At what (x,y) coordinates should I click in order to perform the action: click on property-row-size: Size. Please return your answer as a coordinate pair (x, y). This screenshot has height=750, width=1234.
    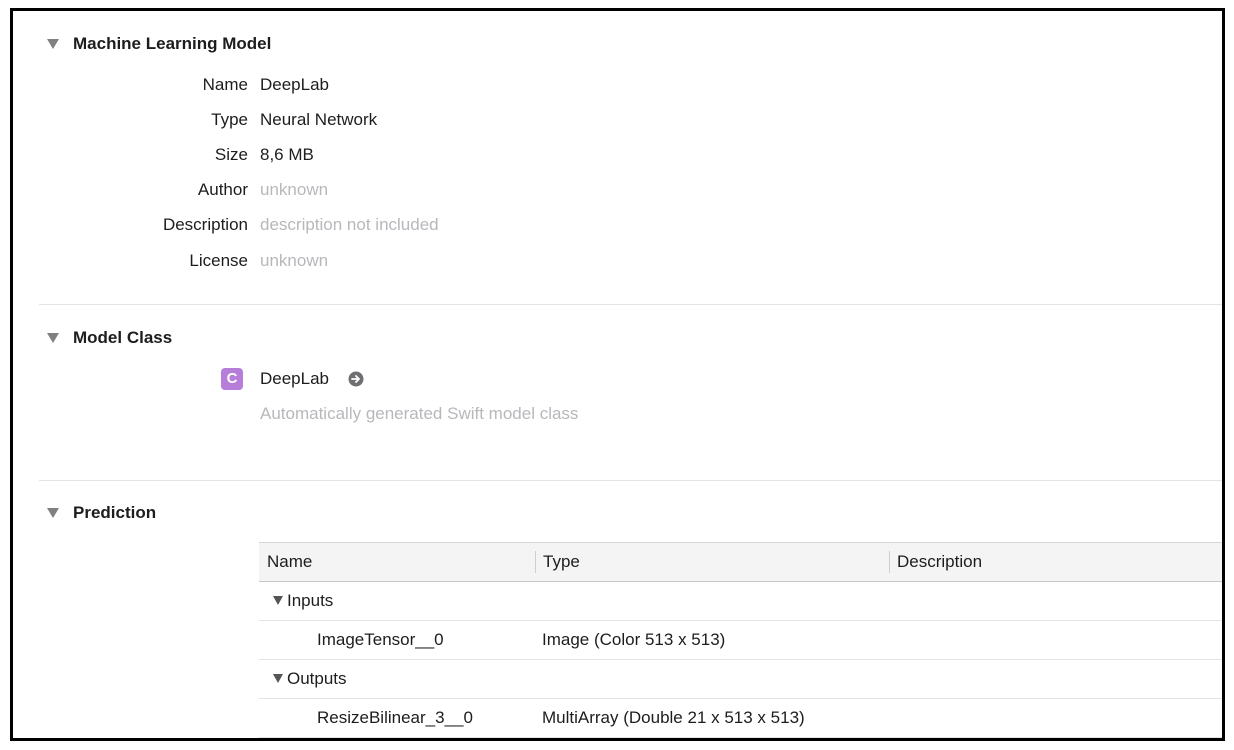
    Looking at the image, I should click on (130, 155).